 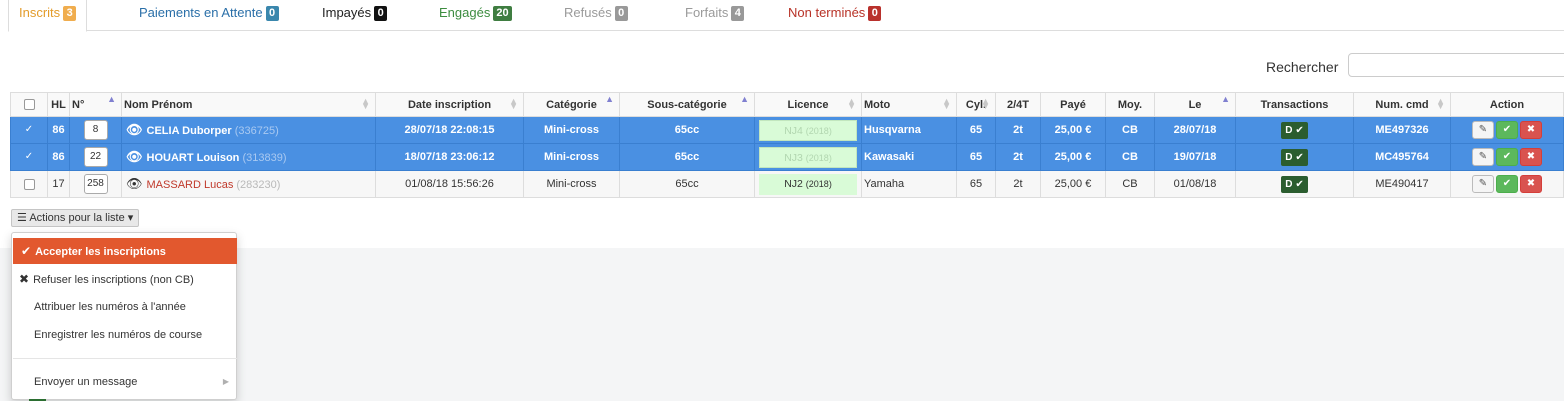 I want to click on tab-label: Non terminés, so click(x=827, y=12).